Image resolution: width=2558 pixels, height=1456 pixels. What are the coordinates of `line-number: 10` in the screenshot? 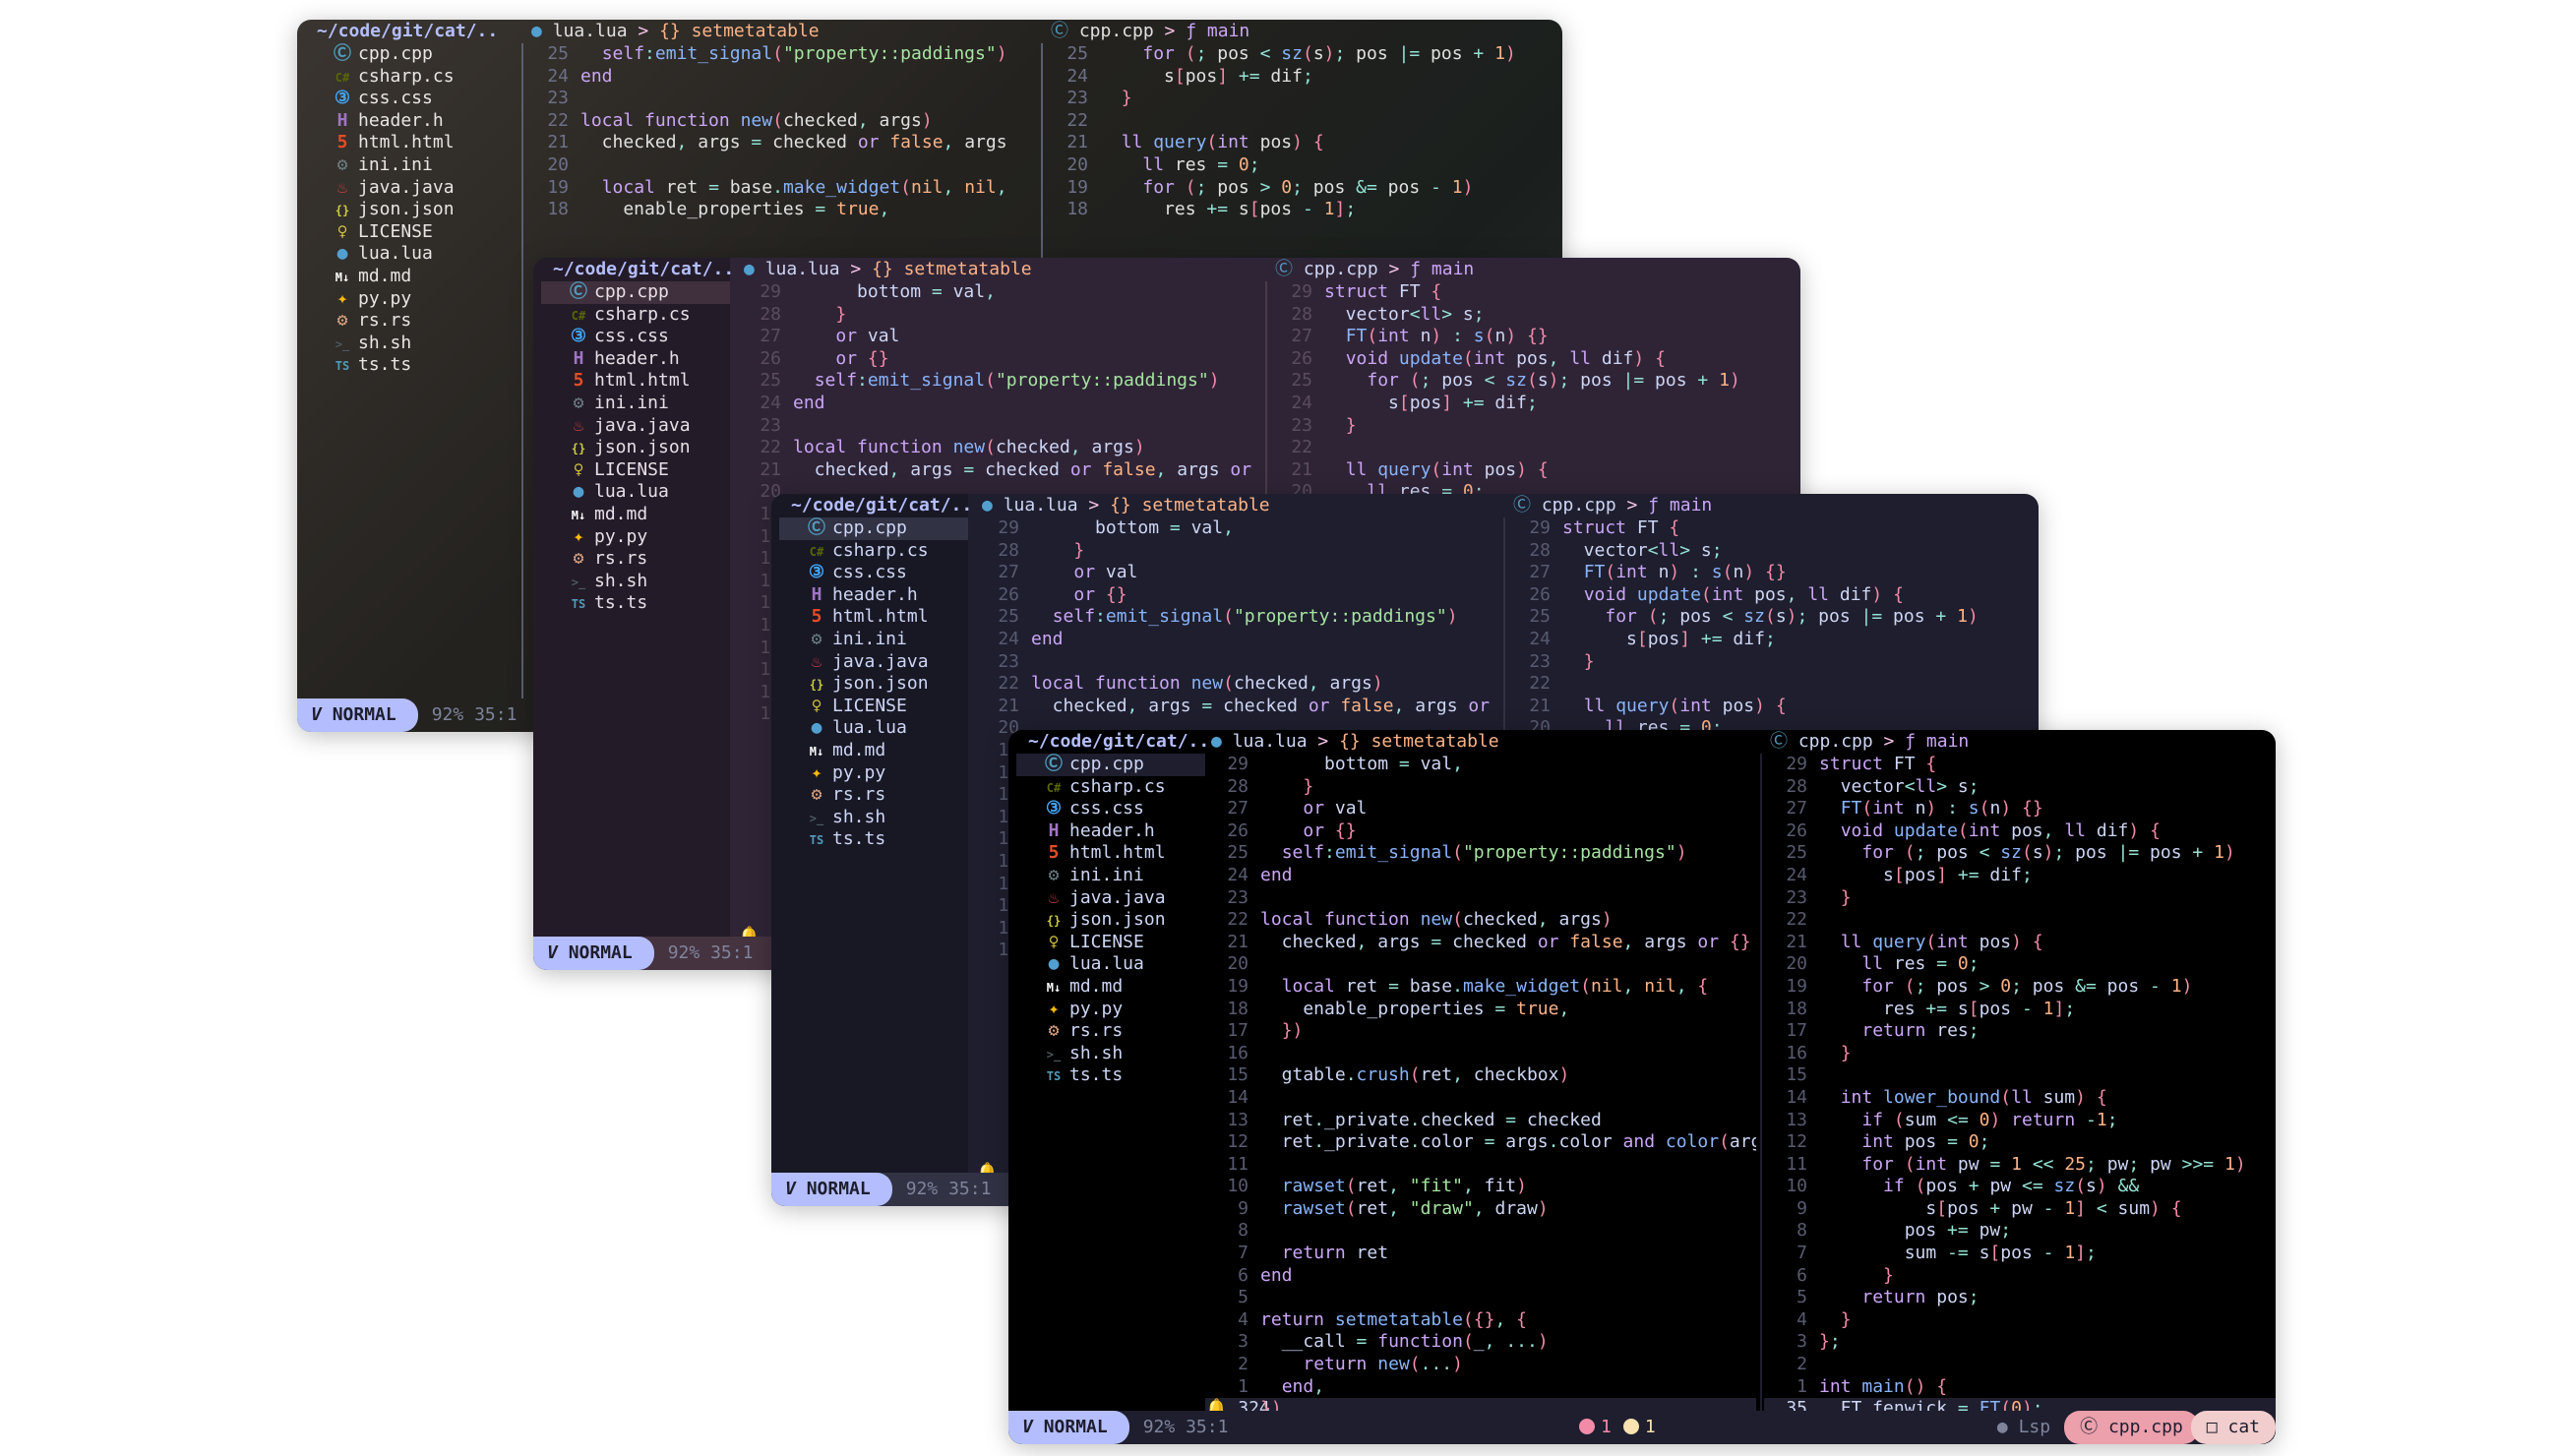 It's located at (1796, 1186).